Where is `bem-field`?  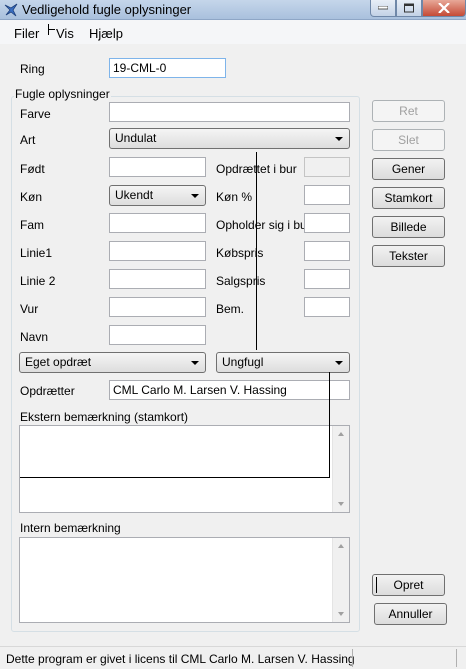 bem-field is located at coordinates (327, 307).